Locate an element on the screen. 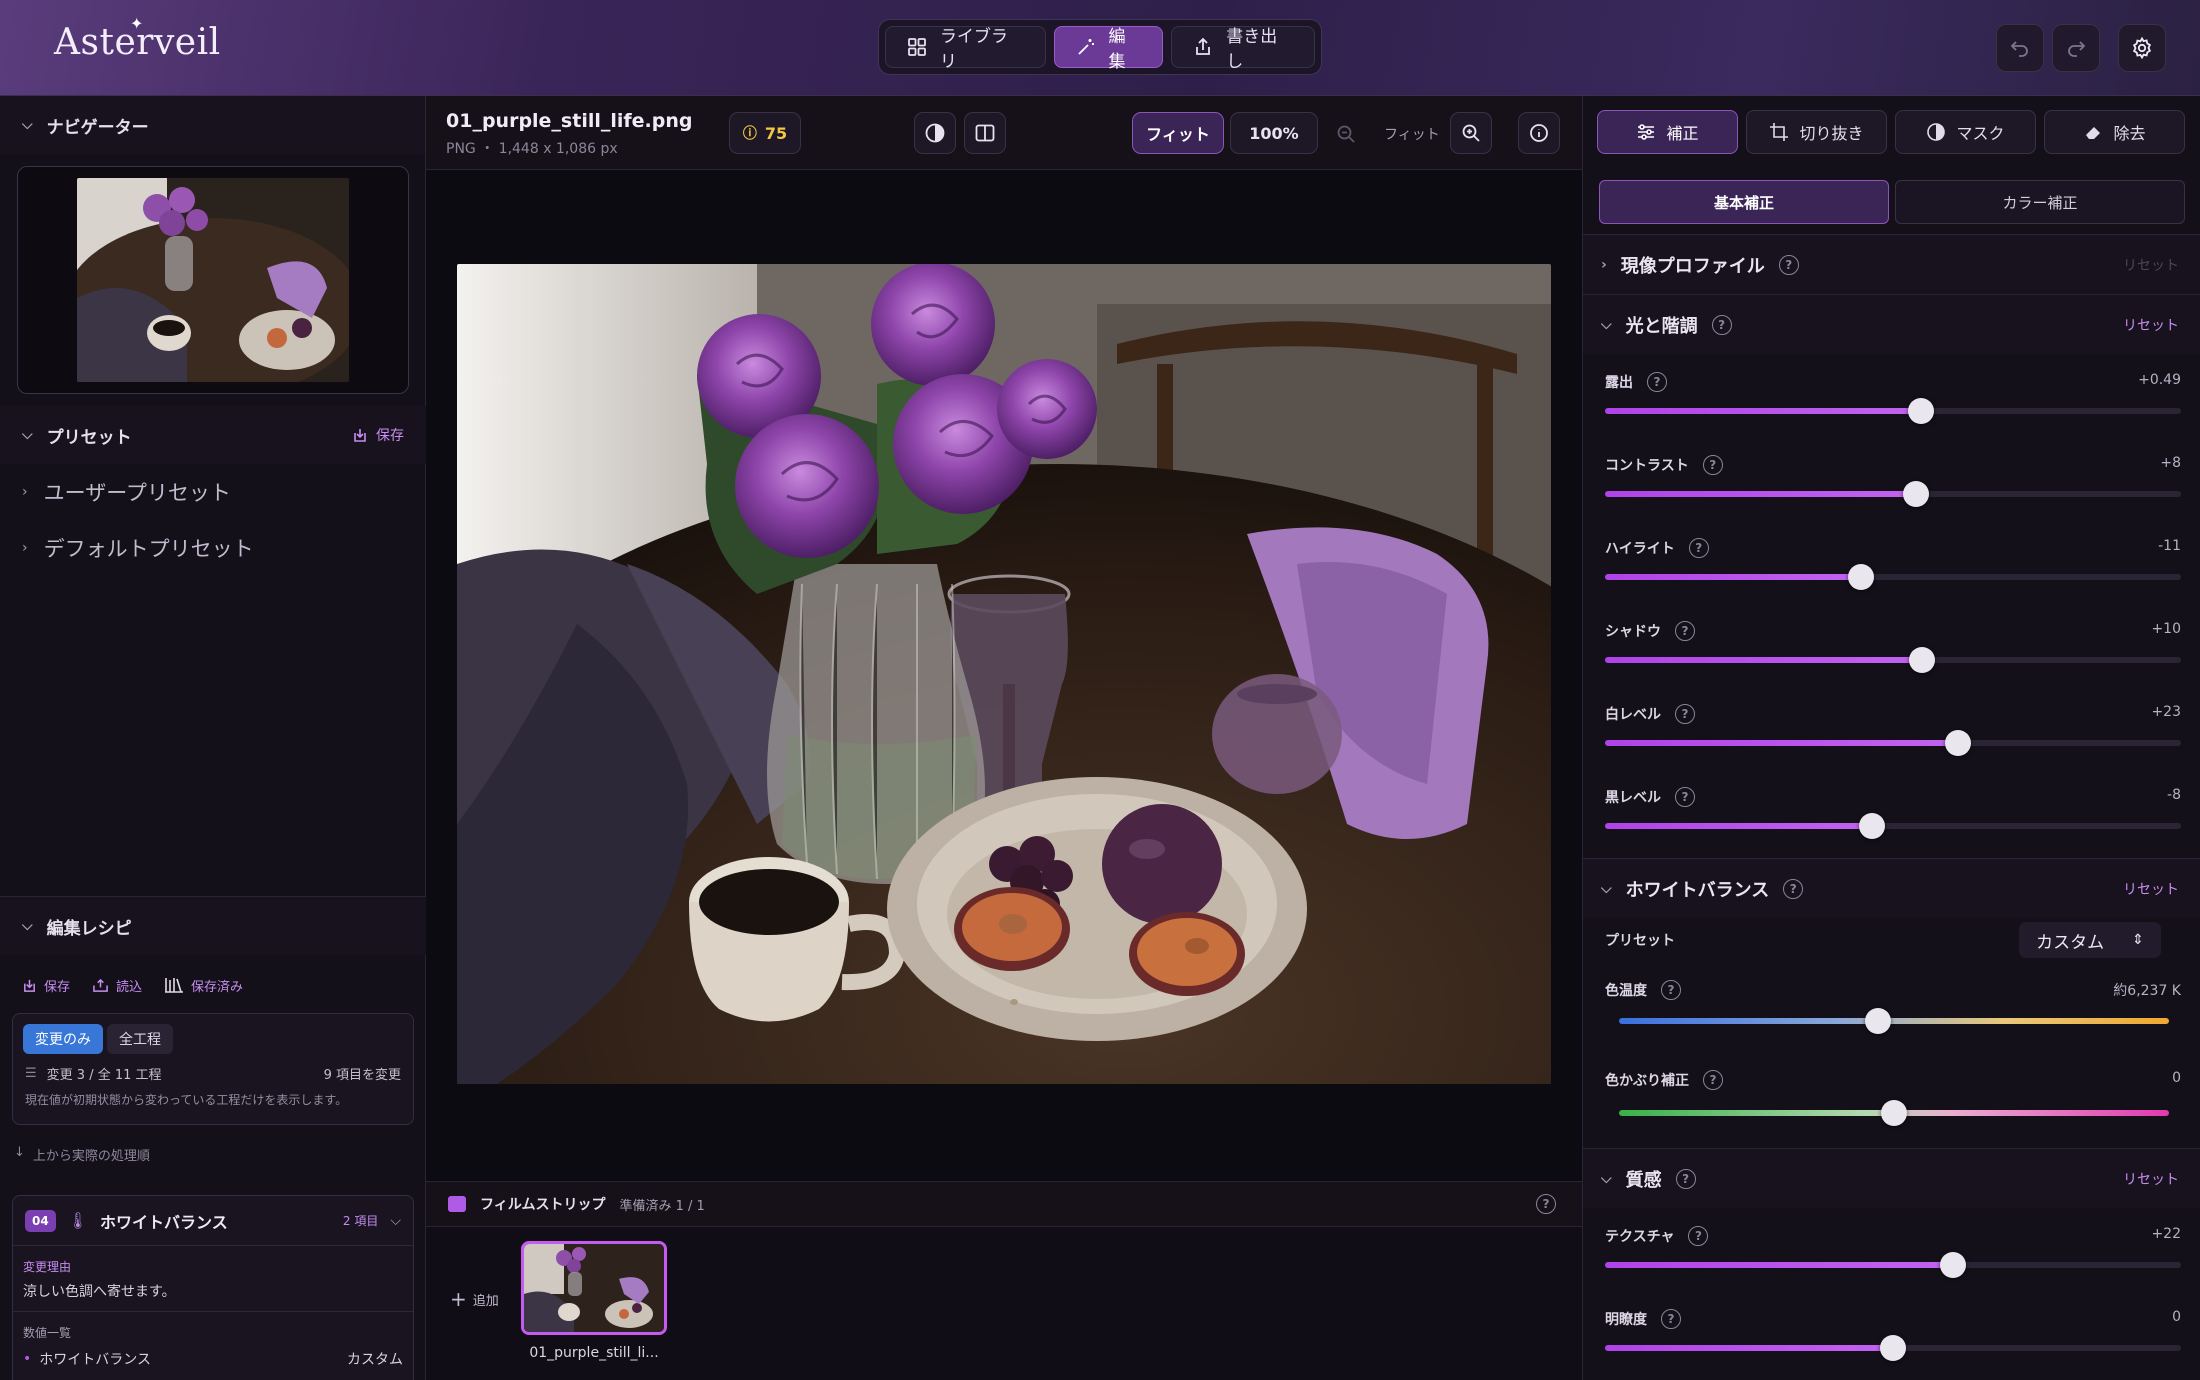  light-slider-4: 白レベル? +23 is located at coordinates (1893, 730).